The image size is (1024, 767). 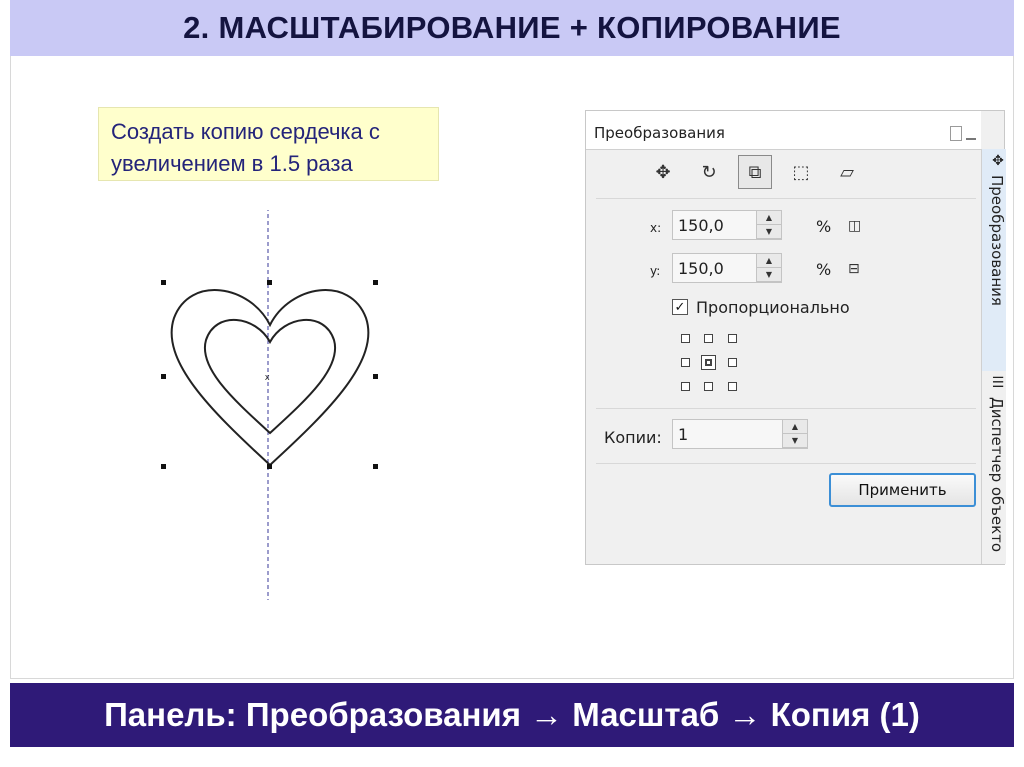 I want to click on rotate-icon: ↻, so click(x=709, y=172).